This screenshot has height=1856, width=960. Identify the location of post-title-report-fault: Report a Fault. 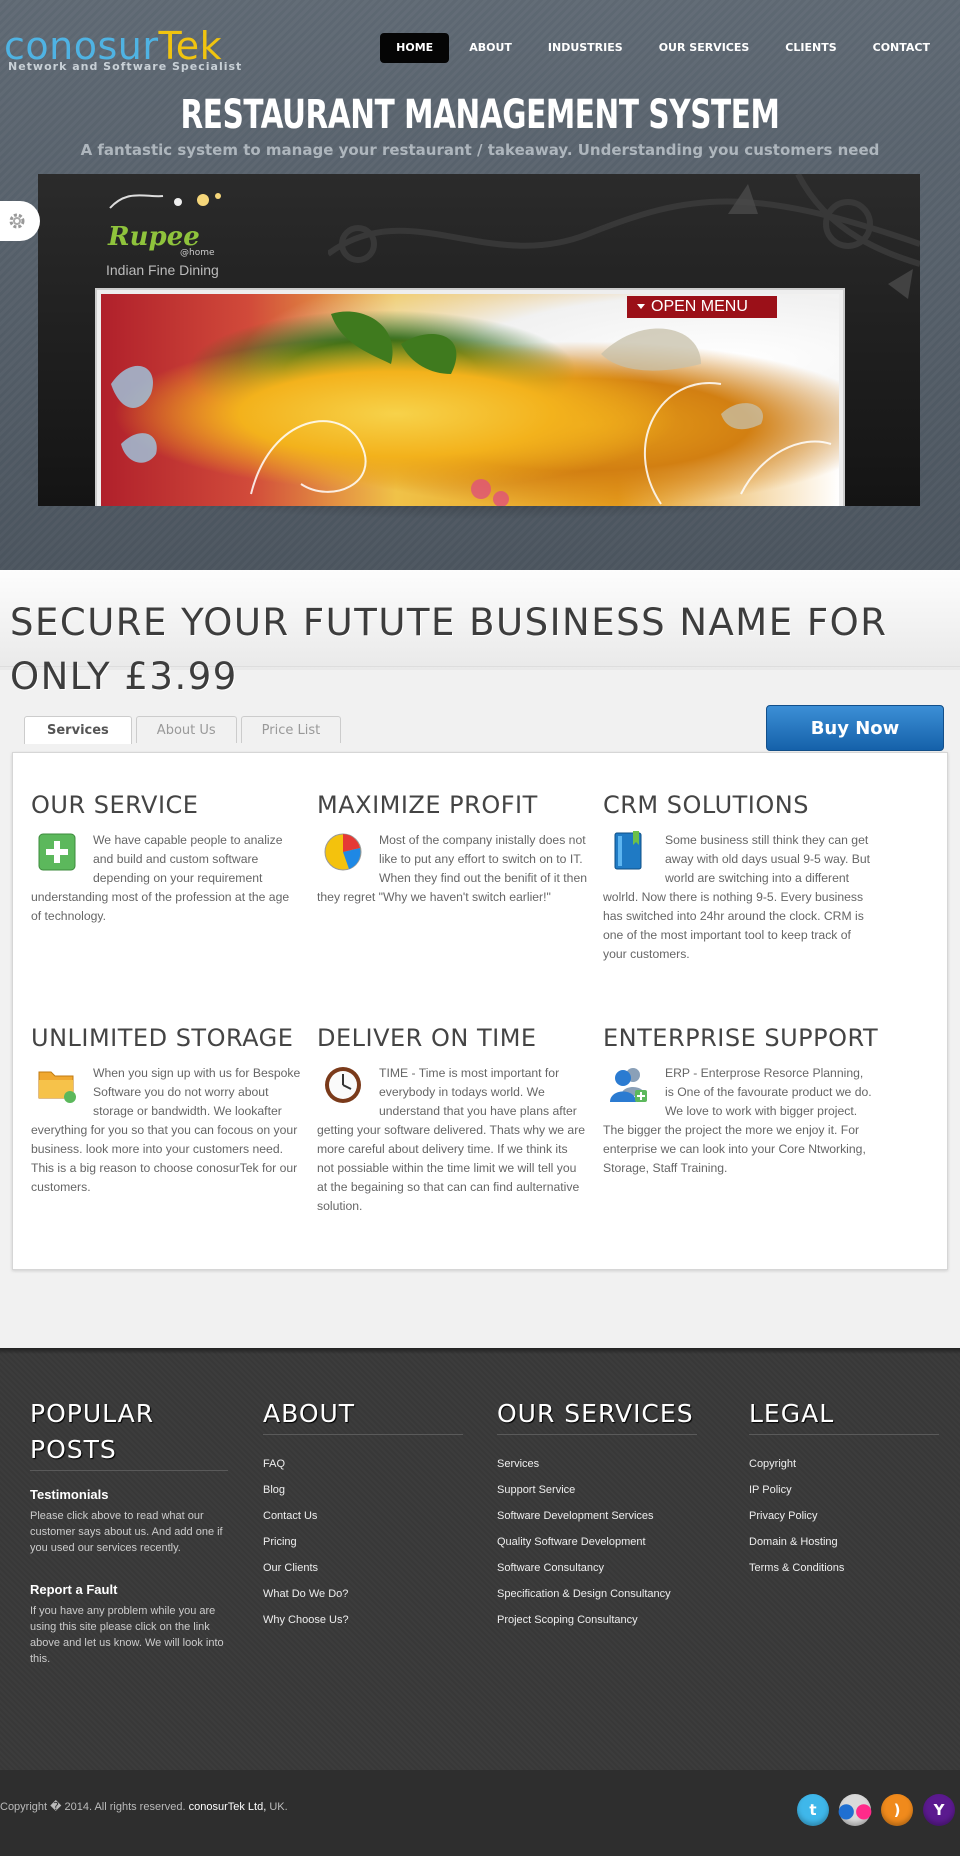
(129, 1589).